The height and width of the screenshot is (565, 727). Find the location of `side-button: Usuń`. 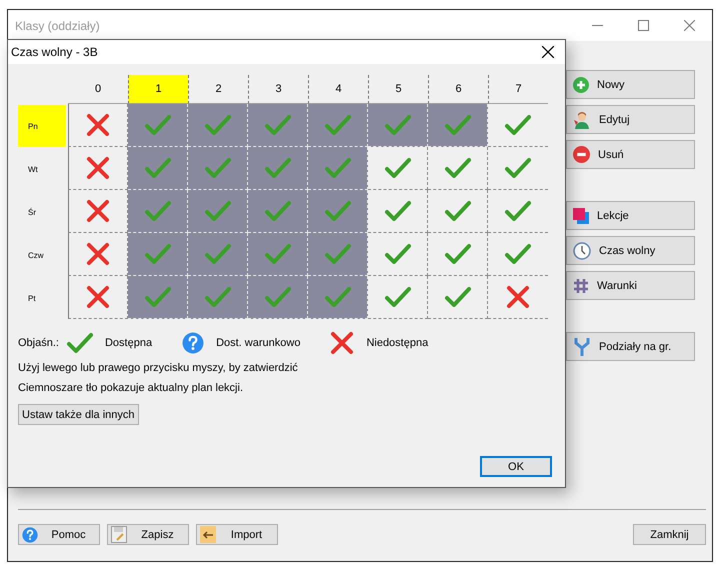

side-button: Usuń is located at coordinates (630, 154).